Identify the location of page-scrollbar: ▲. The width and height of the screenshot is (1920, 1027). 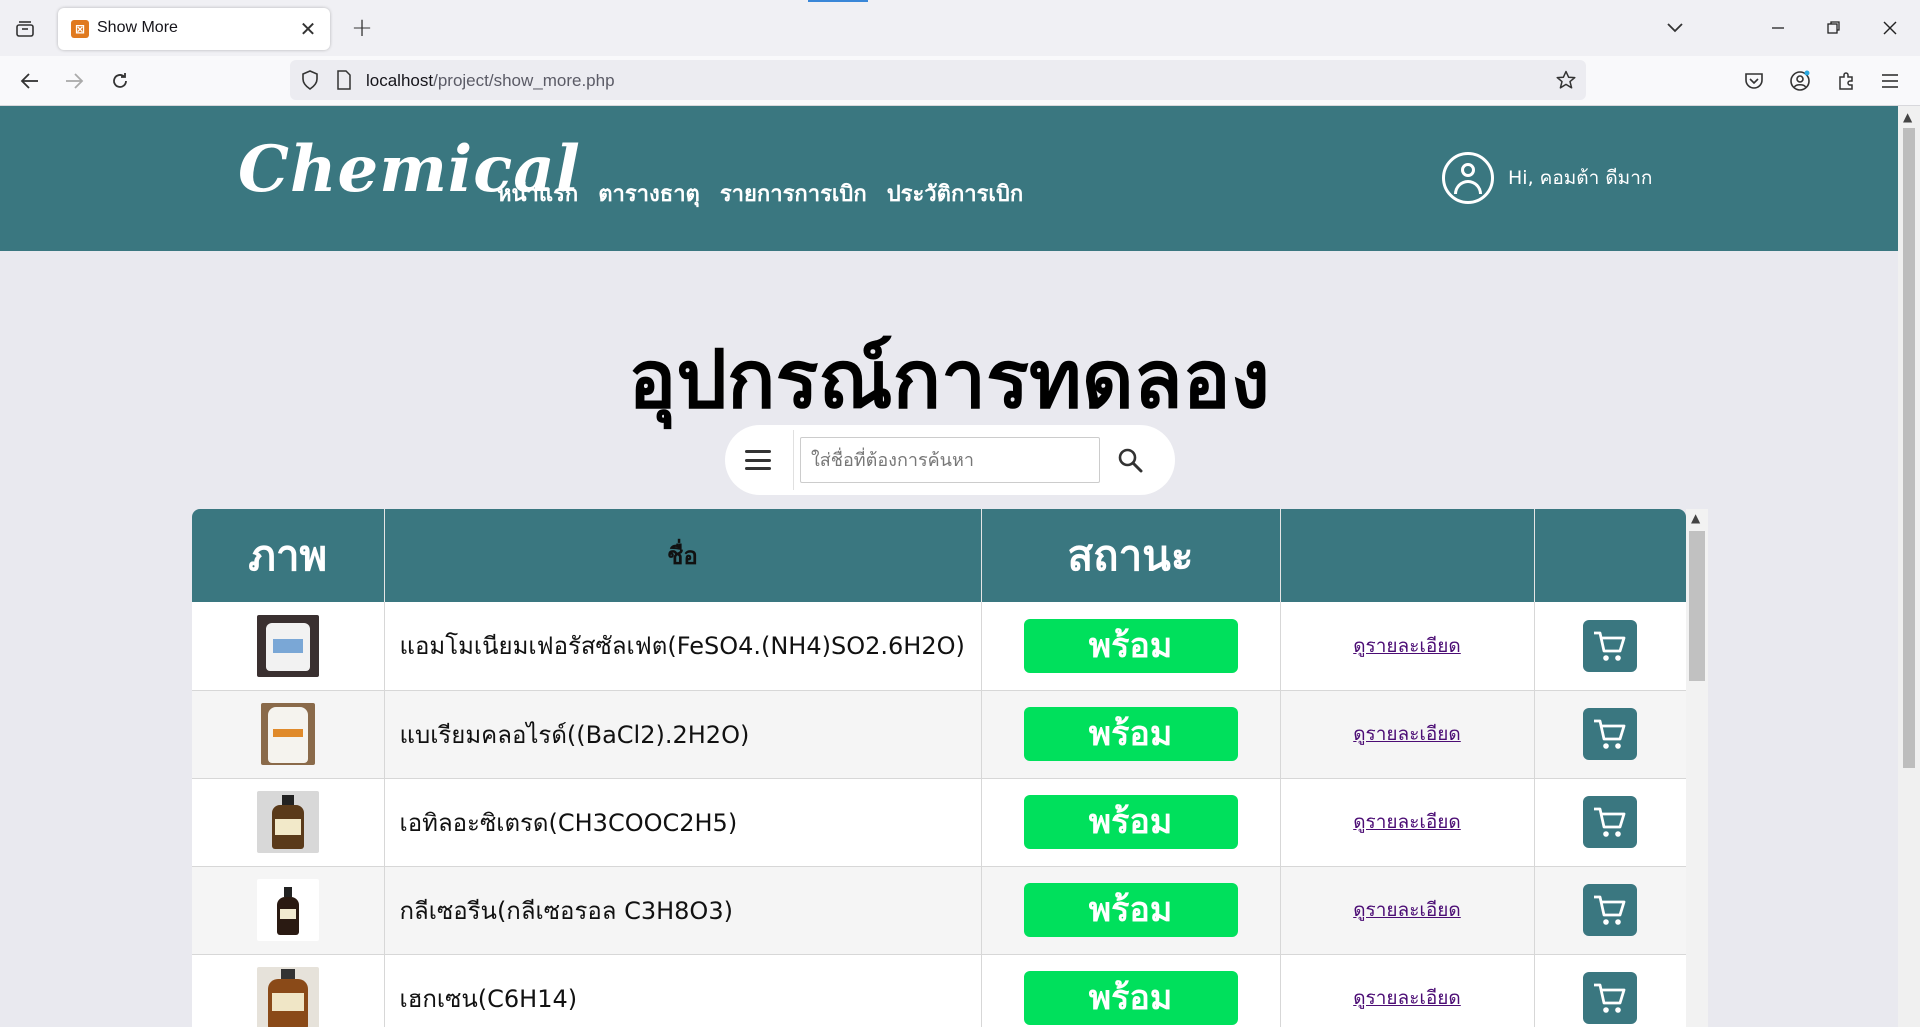
(1909, 566).